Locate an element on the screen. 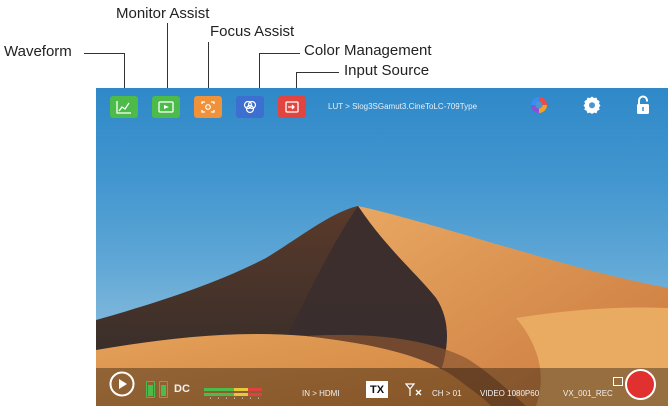 The height and width of the screenshot is (406, 670). callout-focus-assist: Focus Assist is located at coordinates (252, 31).